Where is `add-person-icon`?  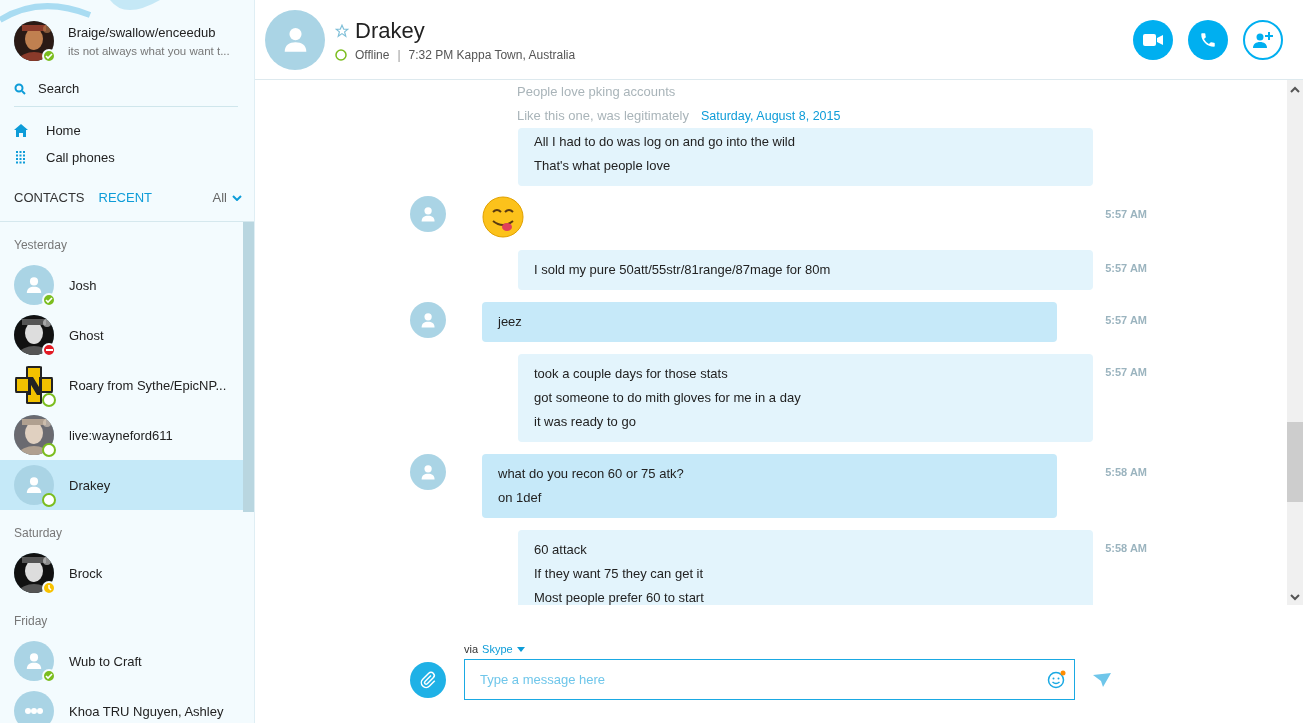
add-person-icon is located at coordinates (1263, 39).